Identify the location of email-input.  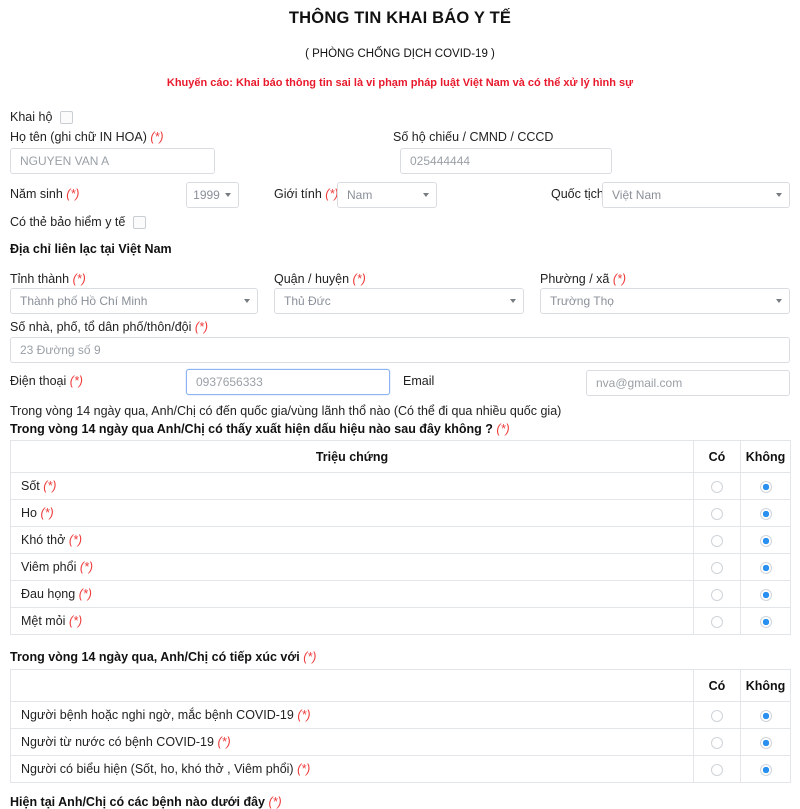
(688, 383).